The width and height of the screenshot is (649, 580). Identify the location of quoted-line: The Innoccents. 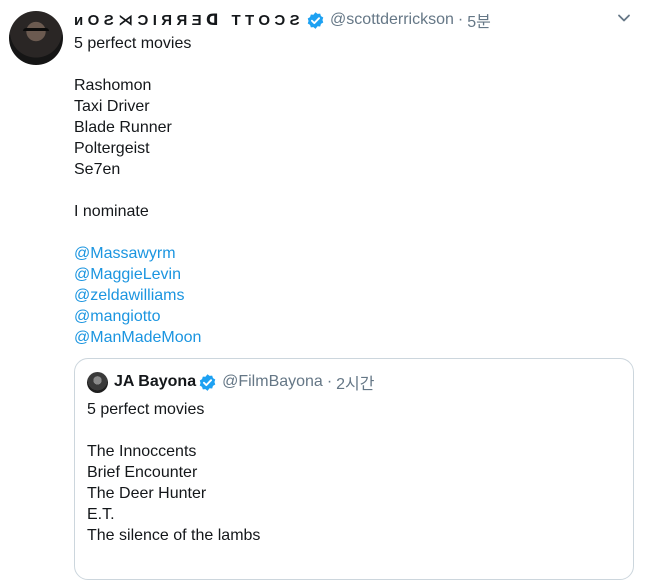
(142, 451).